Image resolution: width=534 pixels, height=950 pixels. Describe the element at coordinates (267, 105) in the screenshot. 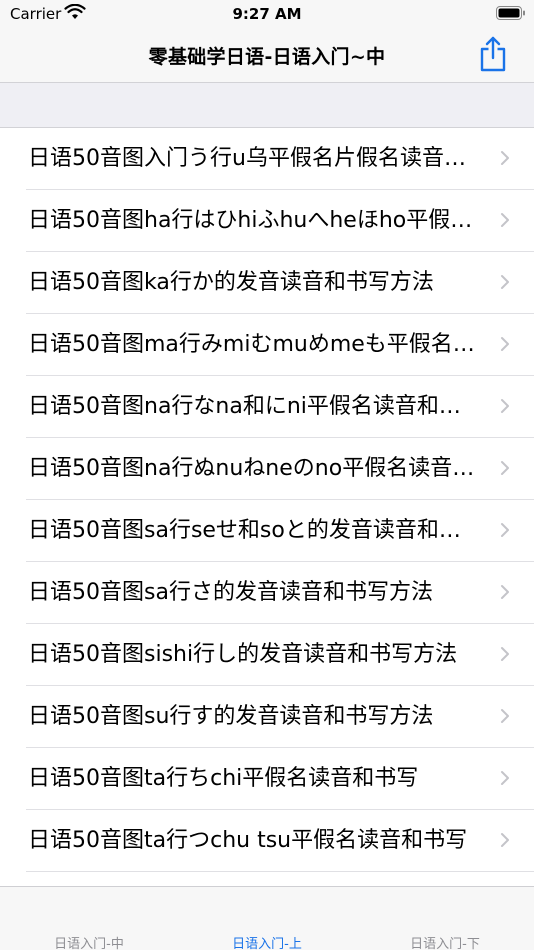

I see `table-header-spacer` at that location.